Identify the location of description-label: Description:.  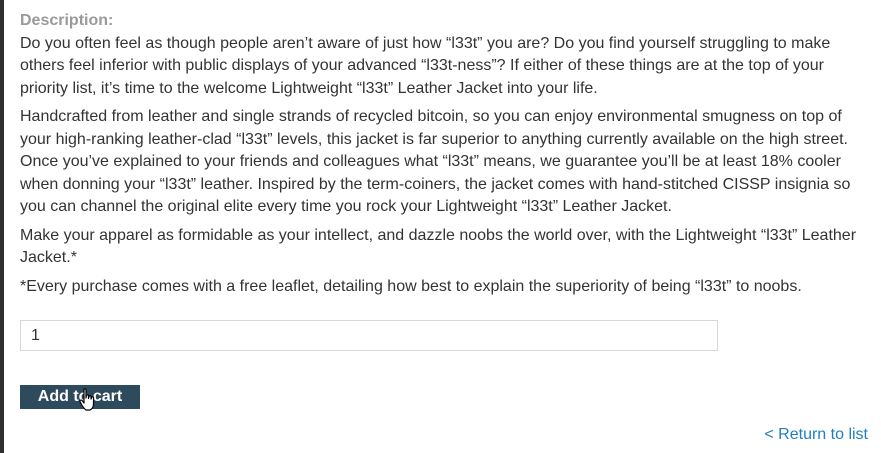
(67, 20).